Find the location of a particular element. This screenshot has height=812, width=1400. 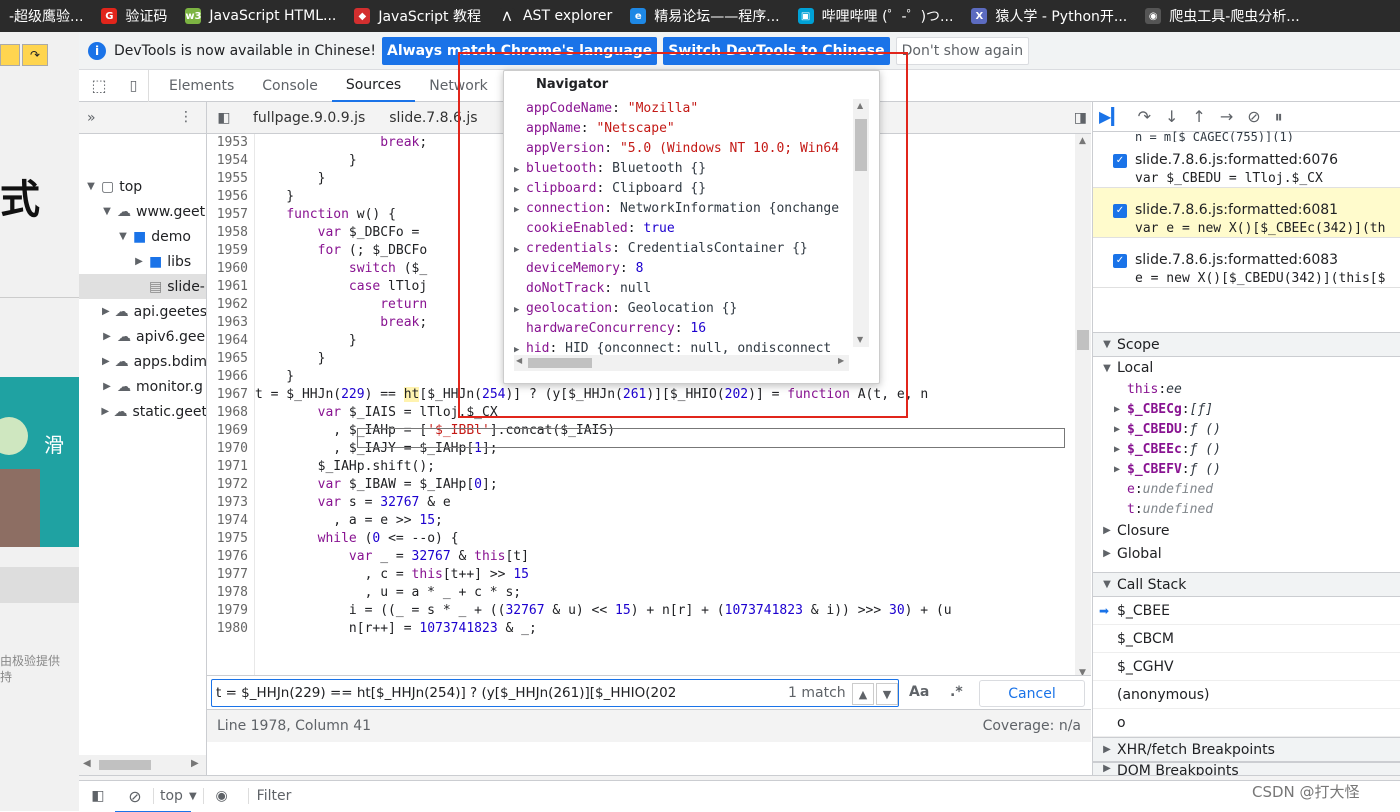

navigator-property: appName: "Netscape" is located at coordinates (594, 129).